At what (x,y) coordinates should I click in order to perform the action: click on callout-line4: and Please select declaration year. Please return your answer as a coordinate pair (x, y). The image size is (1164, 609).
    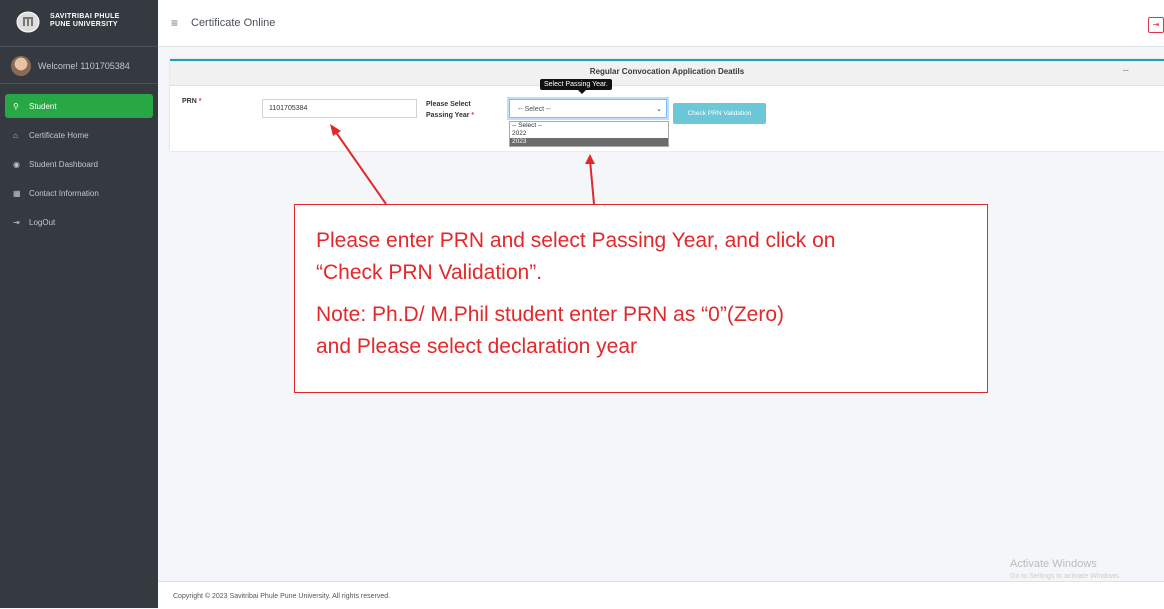
    Looking at the image, I should click on (477, 346).